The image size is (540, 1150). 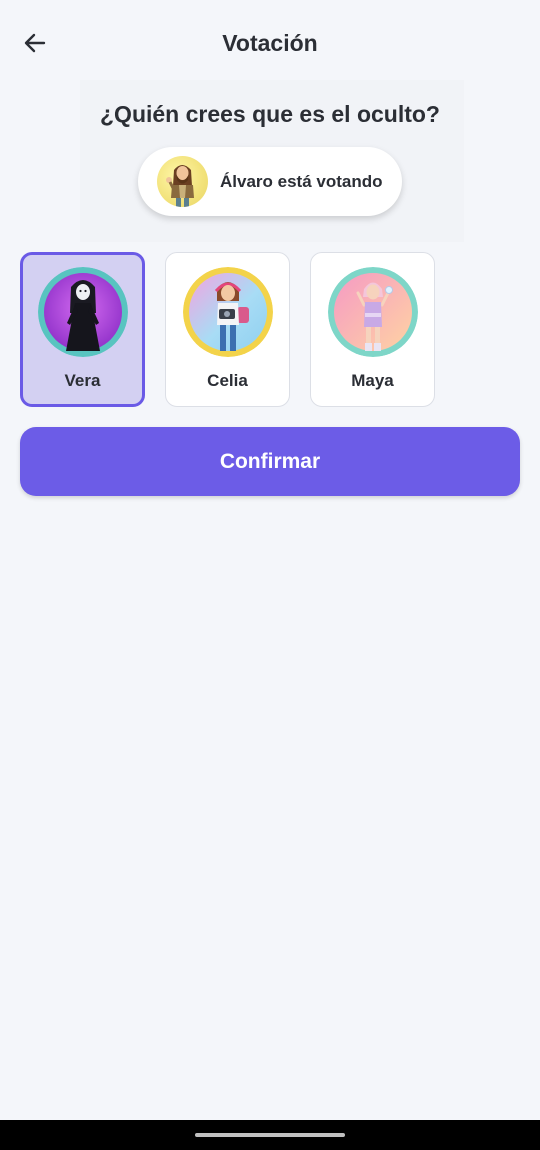 I want to click on voter-status-text: Álvaro está votando, so click(x=301, y=181).